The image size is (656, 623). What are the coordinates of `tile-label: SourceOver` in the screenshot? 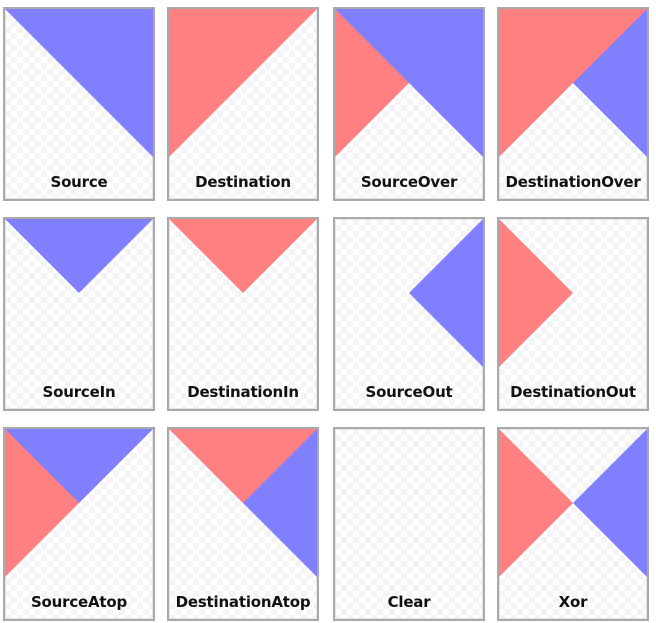 It's located at (409, 182).